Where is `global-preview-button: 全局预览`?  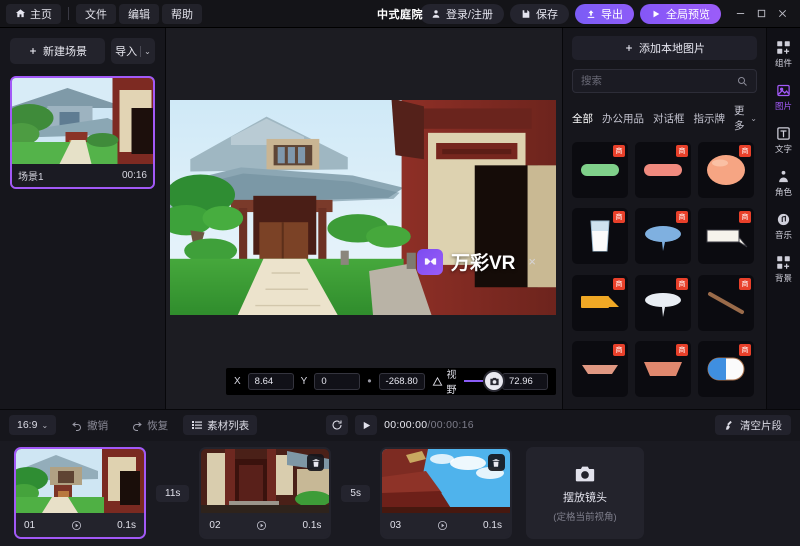
global-preview-button: 全局预览 is located at coordinates (680, 13).